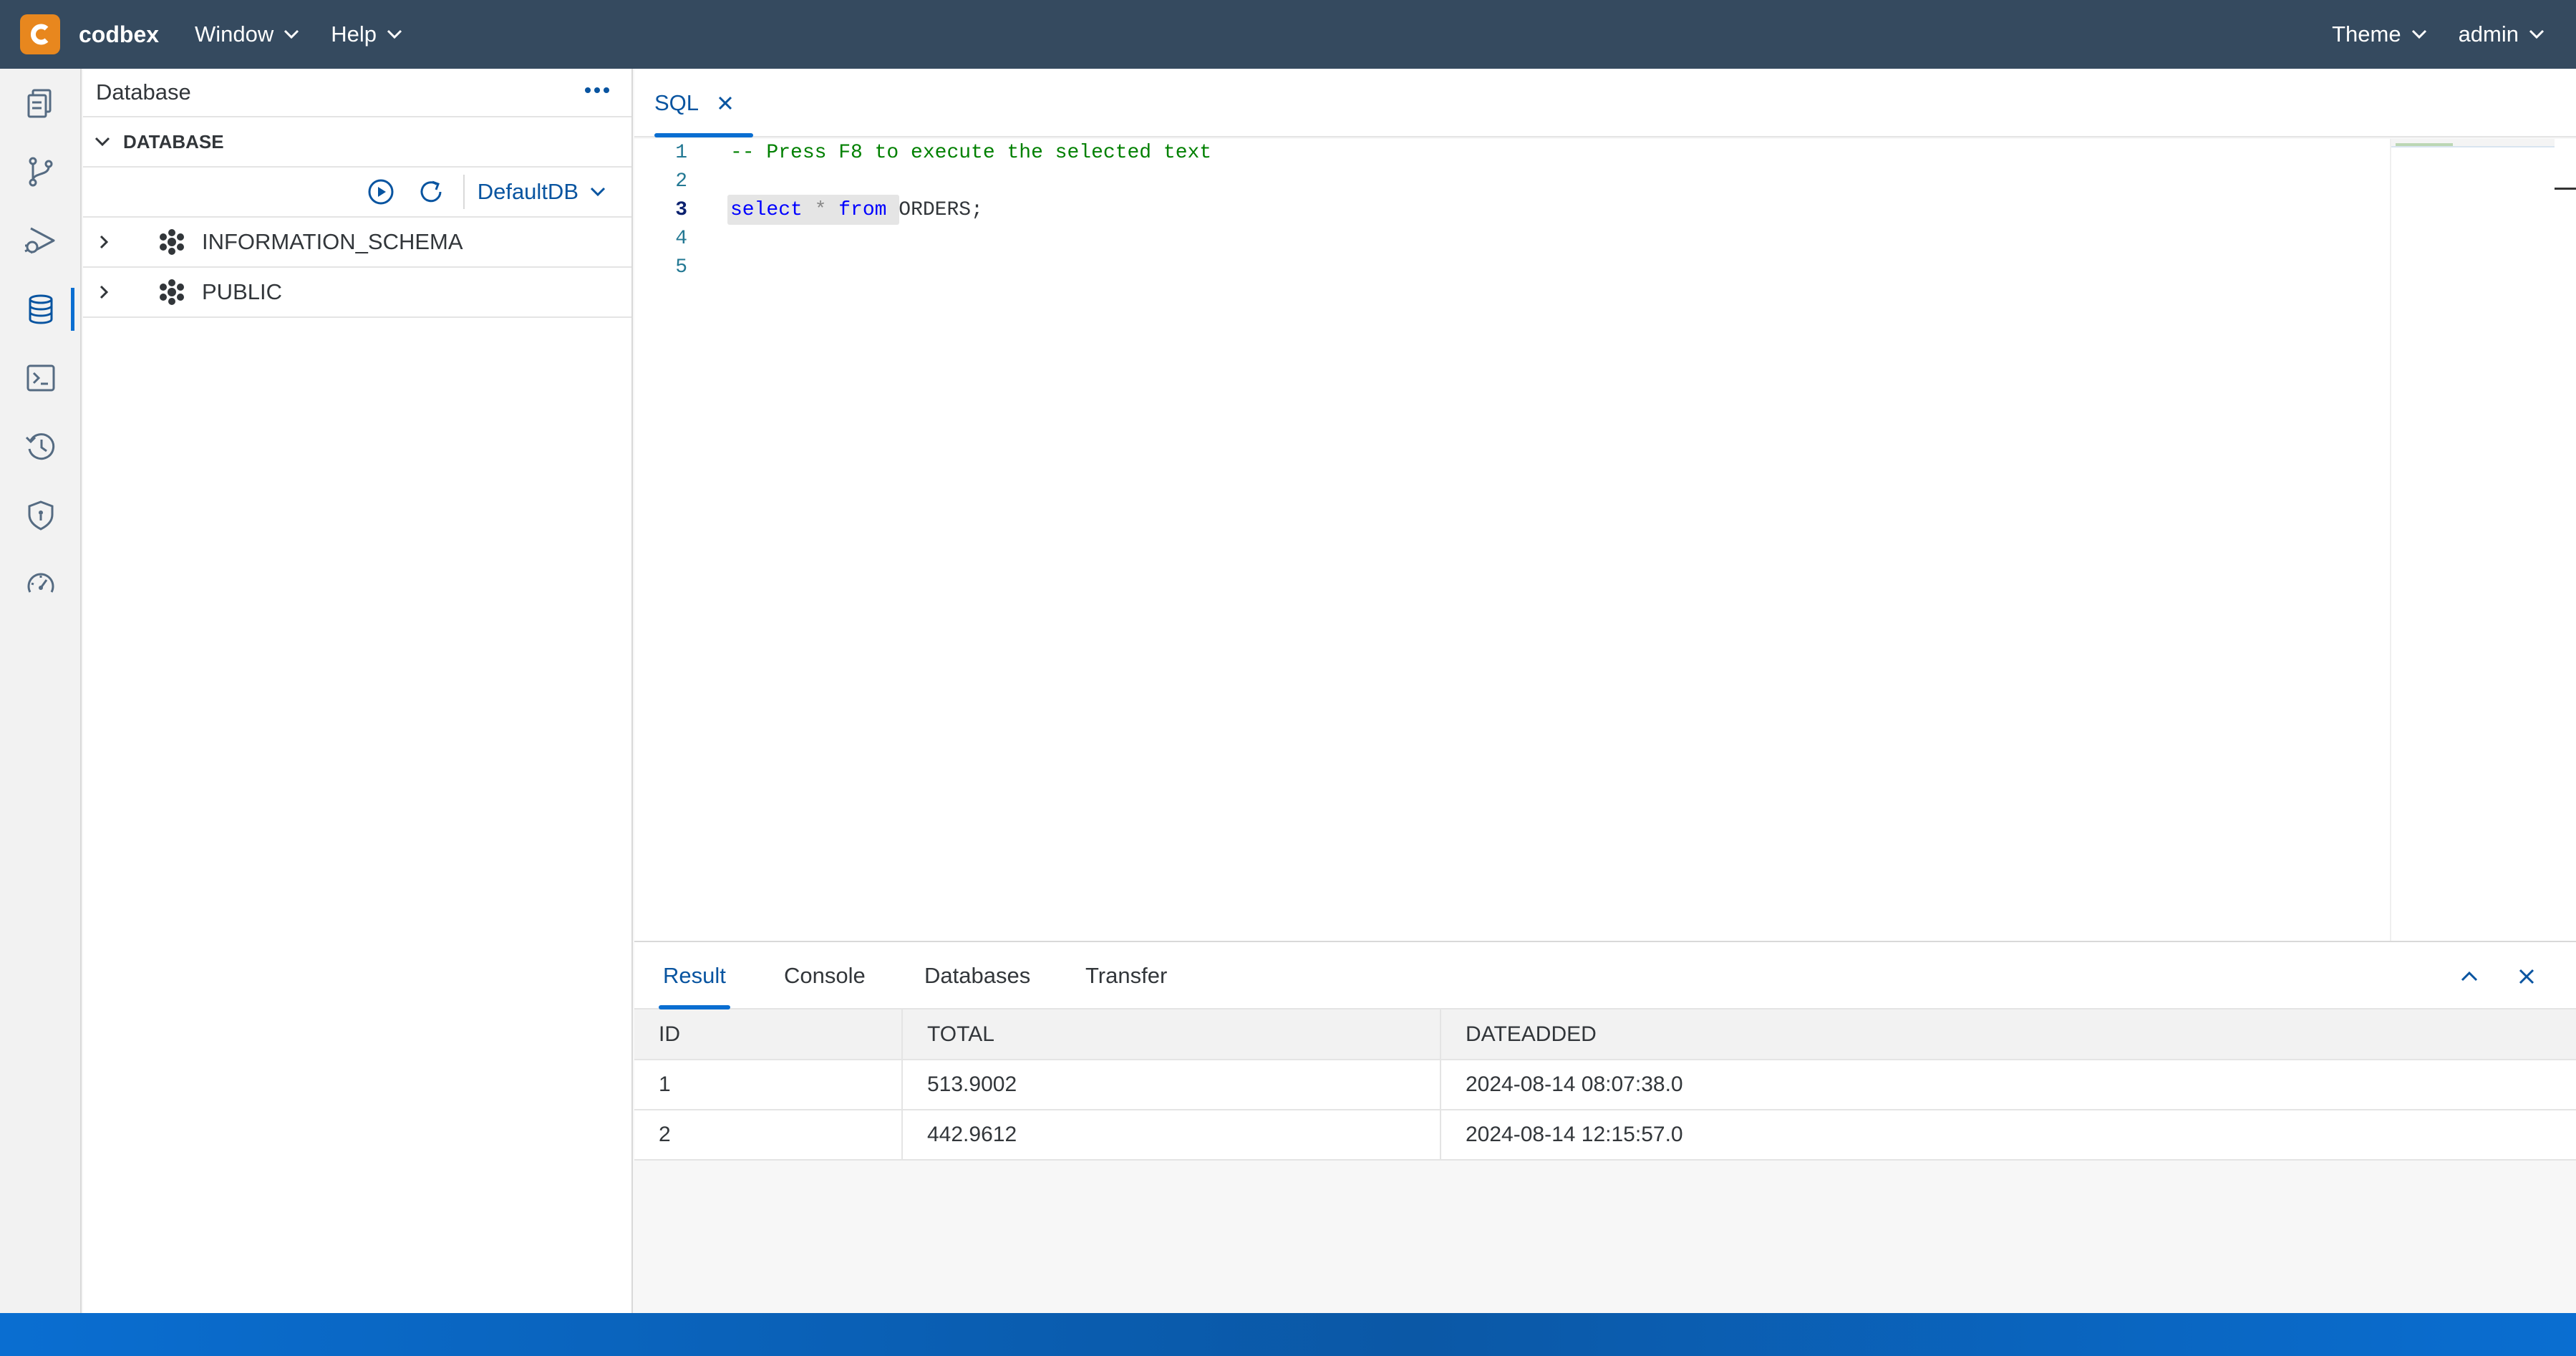  Describe the element at coordinates (1288, 1334) in the screenshot. I see `status-bar` at that location.